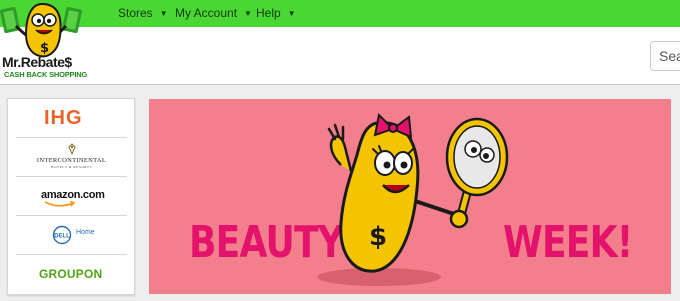  I want to click on nav-my-account-label: My Account, so click(206, 13).